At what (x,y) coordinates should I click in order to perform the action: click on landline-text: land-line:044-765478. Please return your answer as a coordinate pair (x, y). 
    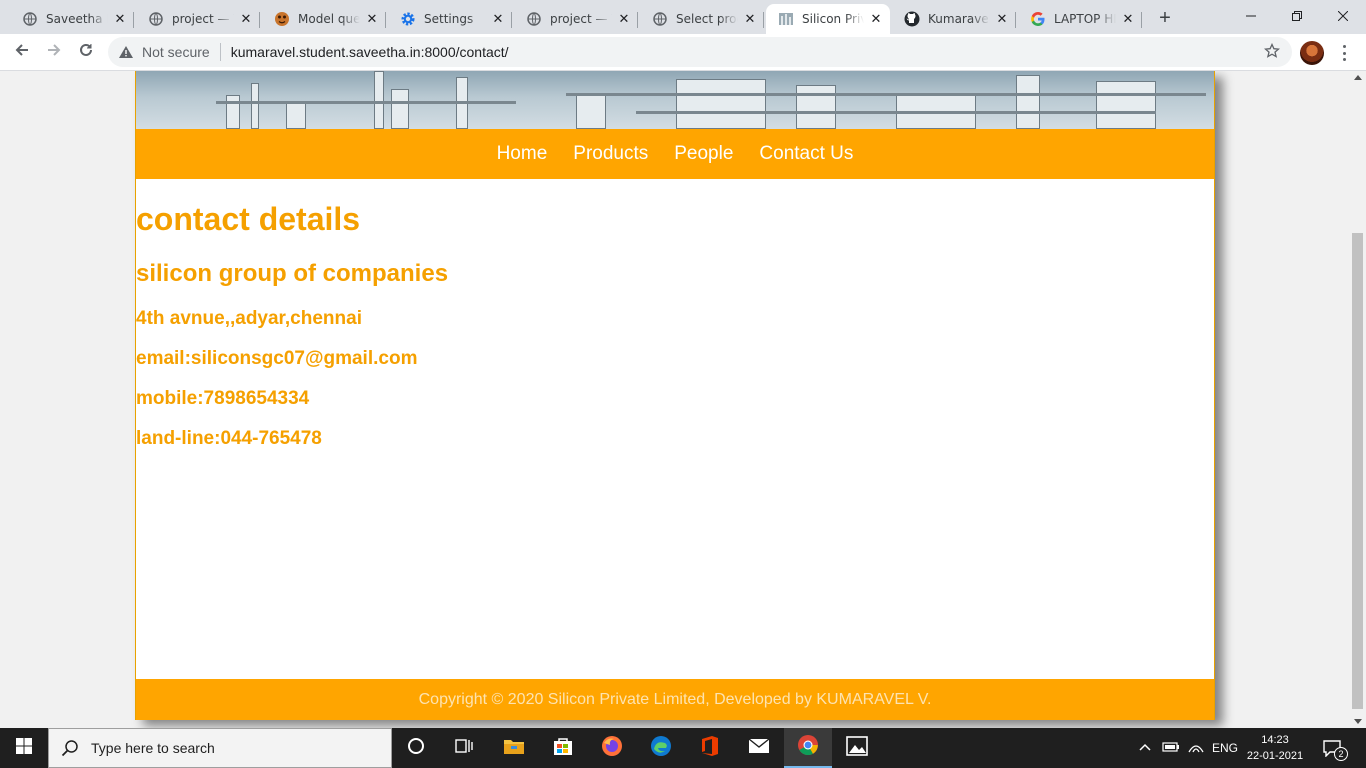
    Looking at the image, I should click on (229, 438).